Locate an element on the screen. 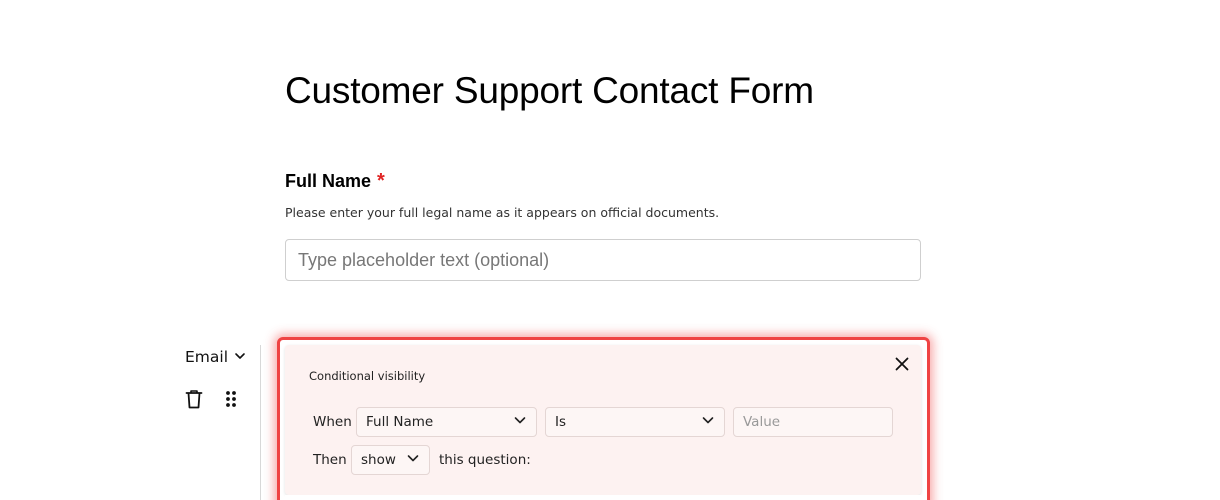  field-label: Full Name * is located at coordinates (335, 181).